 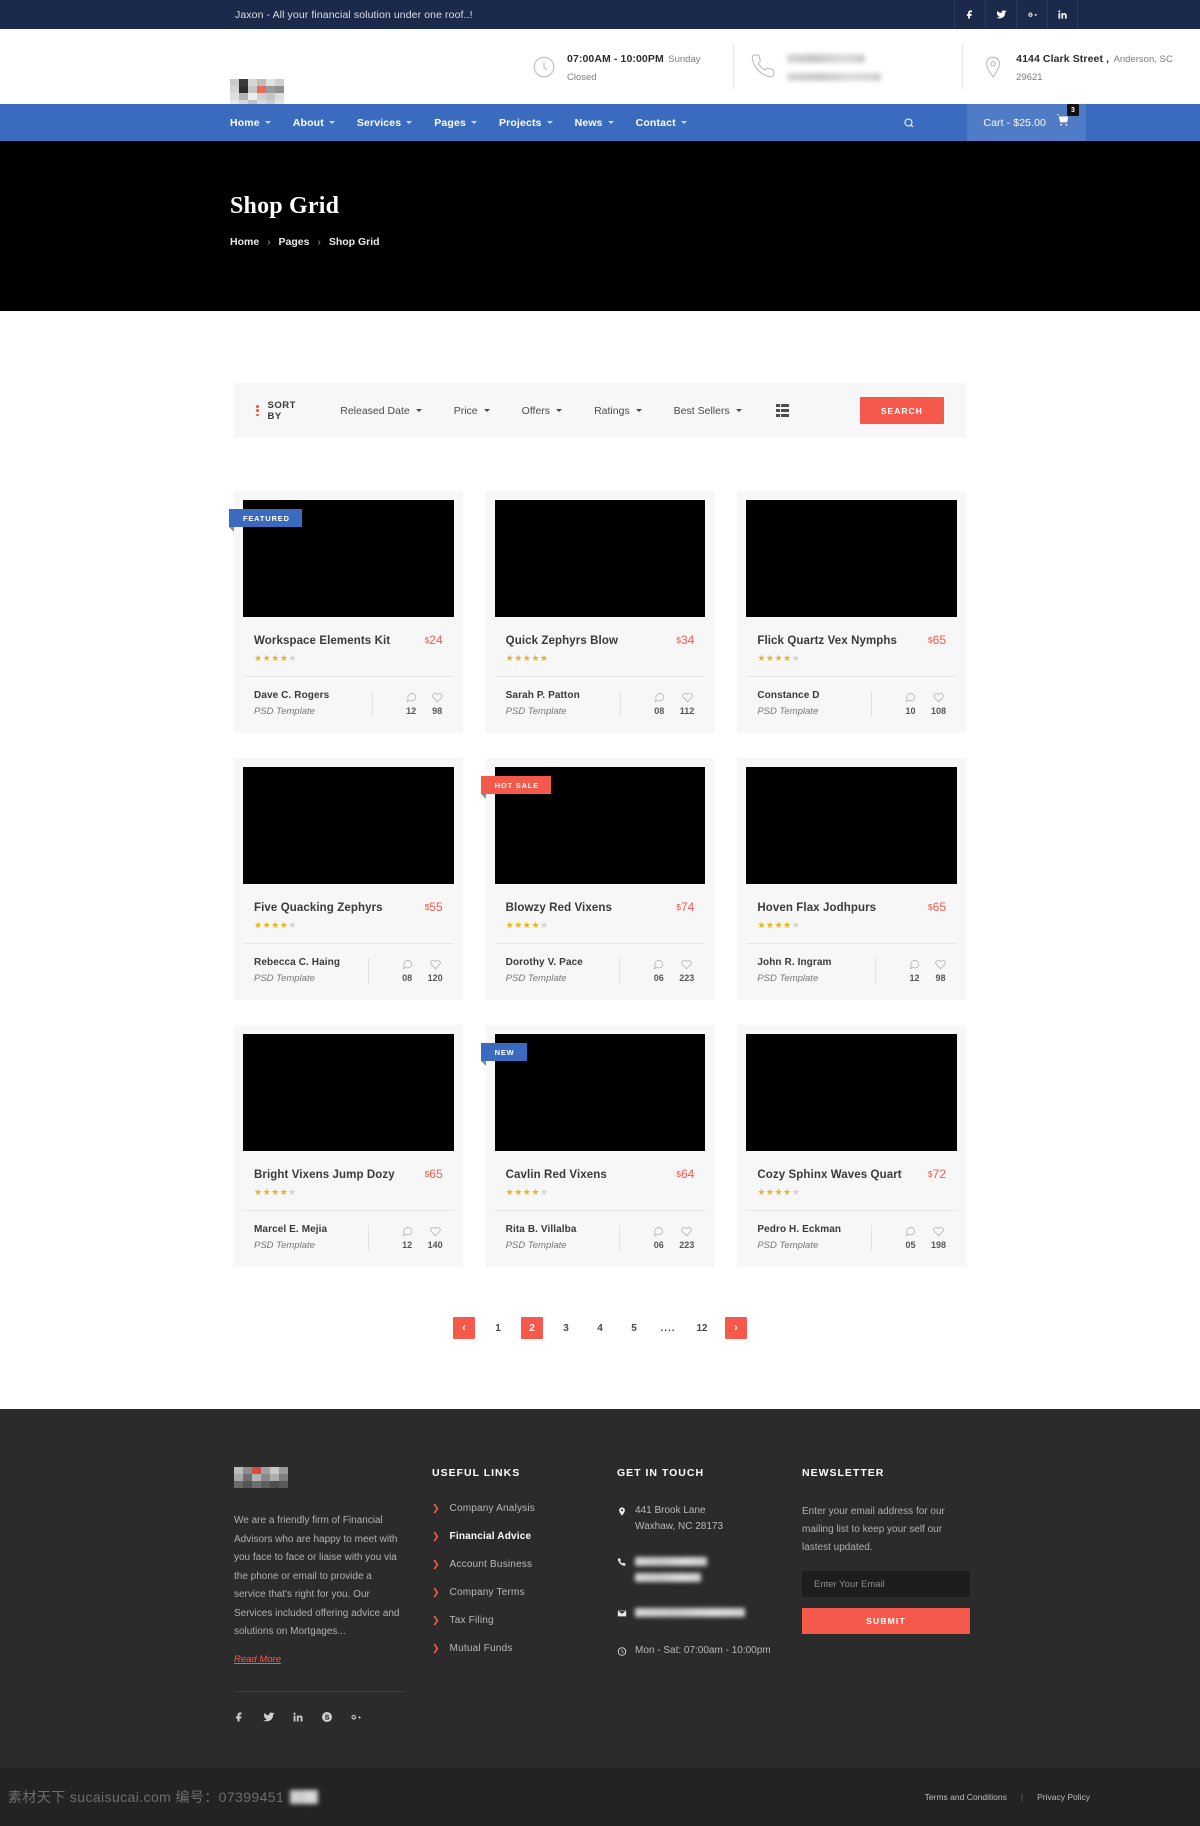 What do you see at coordinates (250, 123) in the screenshot?
I see `nav-item-home: Home` at bounding box center [250, 123].